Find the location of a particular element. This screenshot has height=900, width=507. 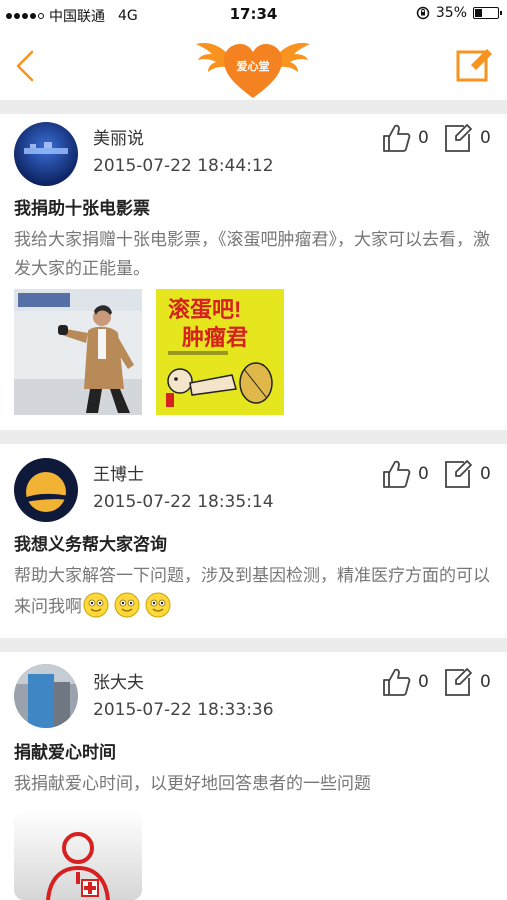

compose-button is located at coordinates (475, 64).